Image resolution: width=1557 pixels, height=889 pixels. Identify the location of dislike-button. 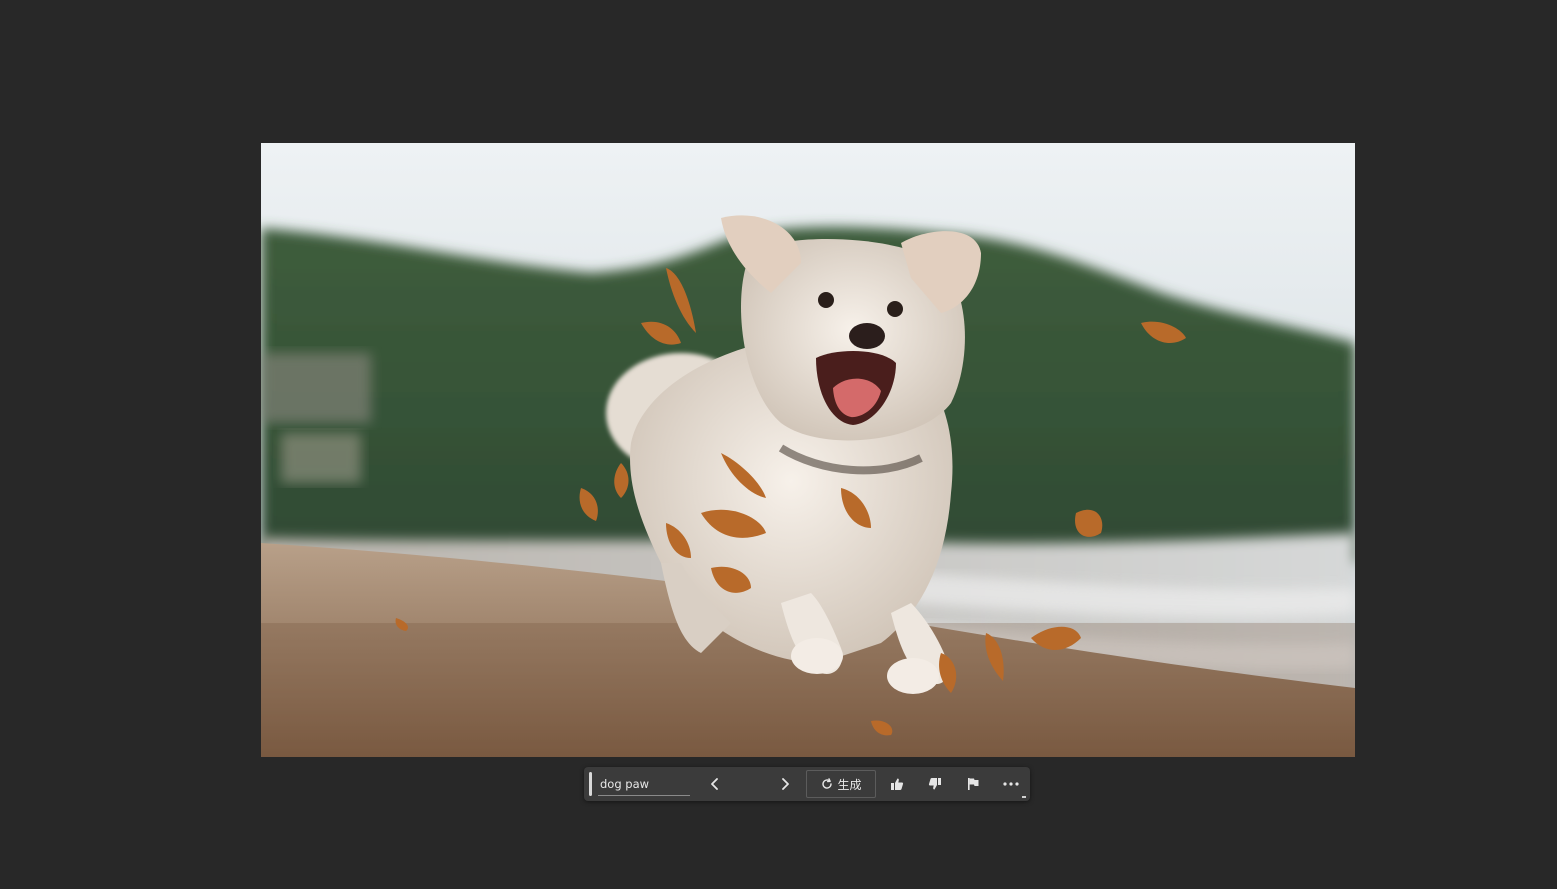
(935, 784).